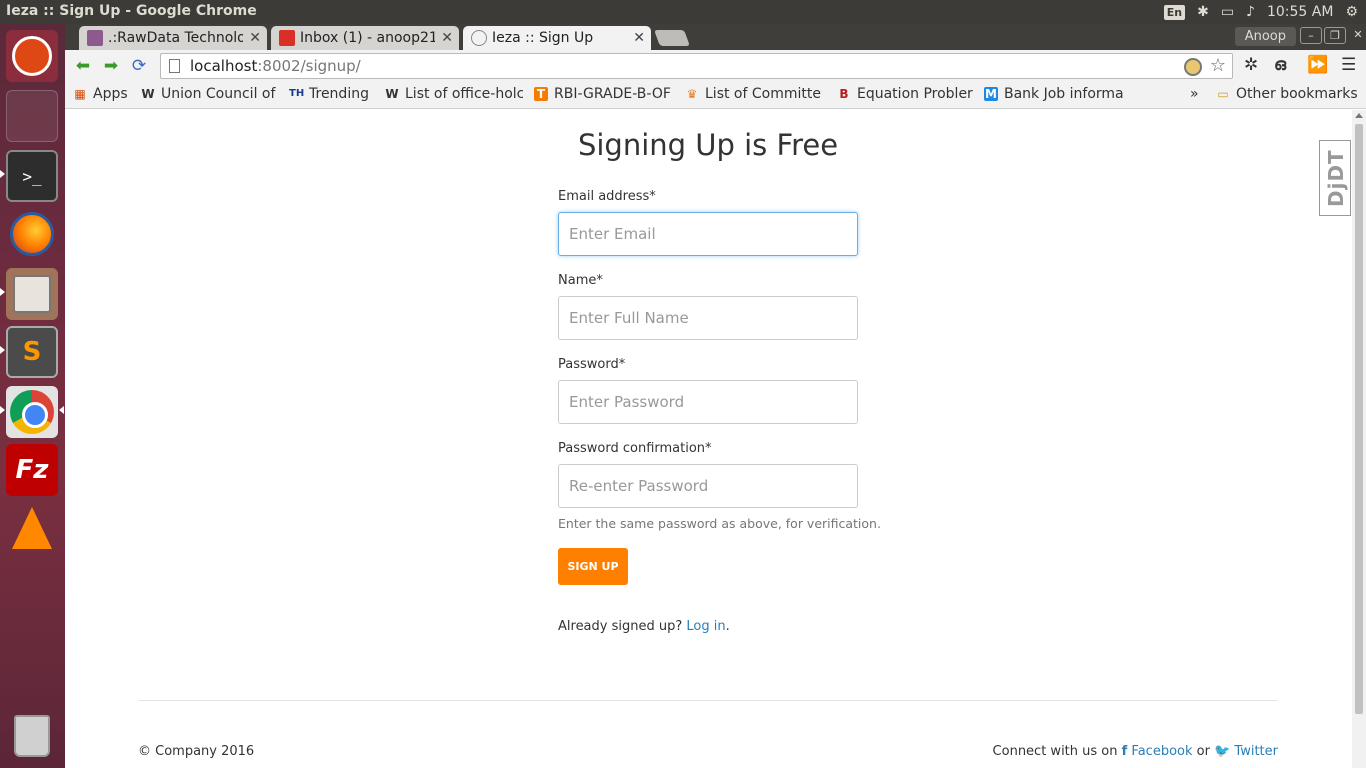  I want to click on footer-divider, so click(708, 700).